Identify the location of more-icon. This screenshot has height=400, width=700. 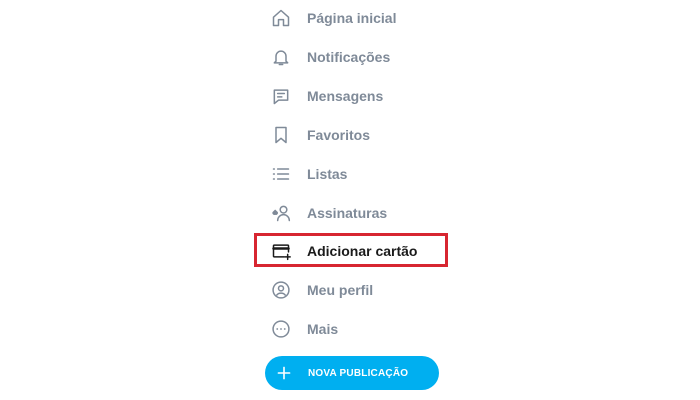
(281, 329).